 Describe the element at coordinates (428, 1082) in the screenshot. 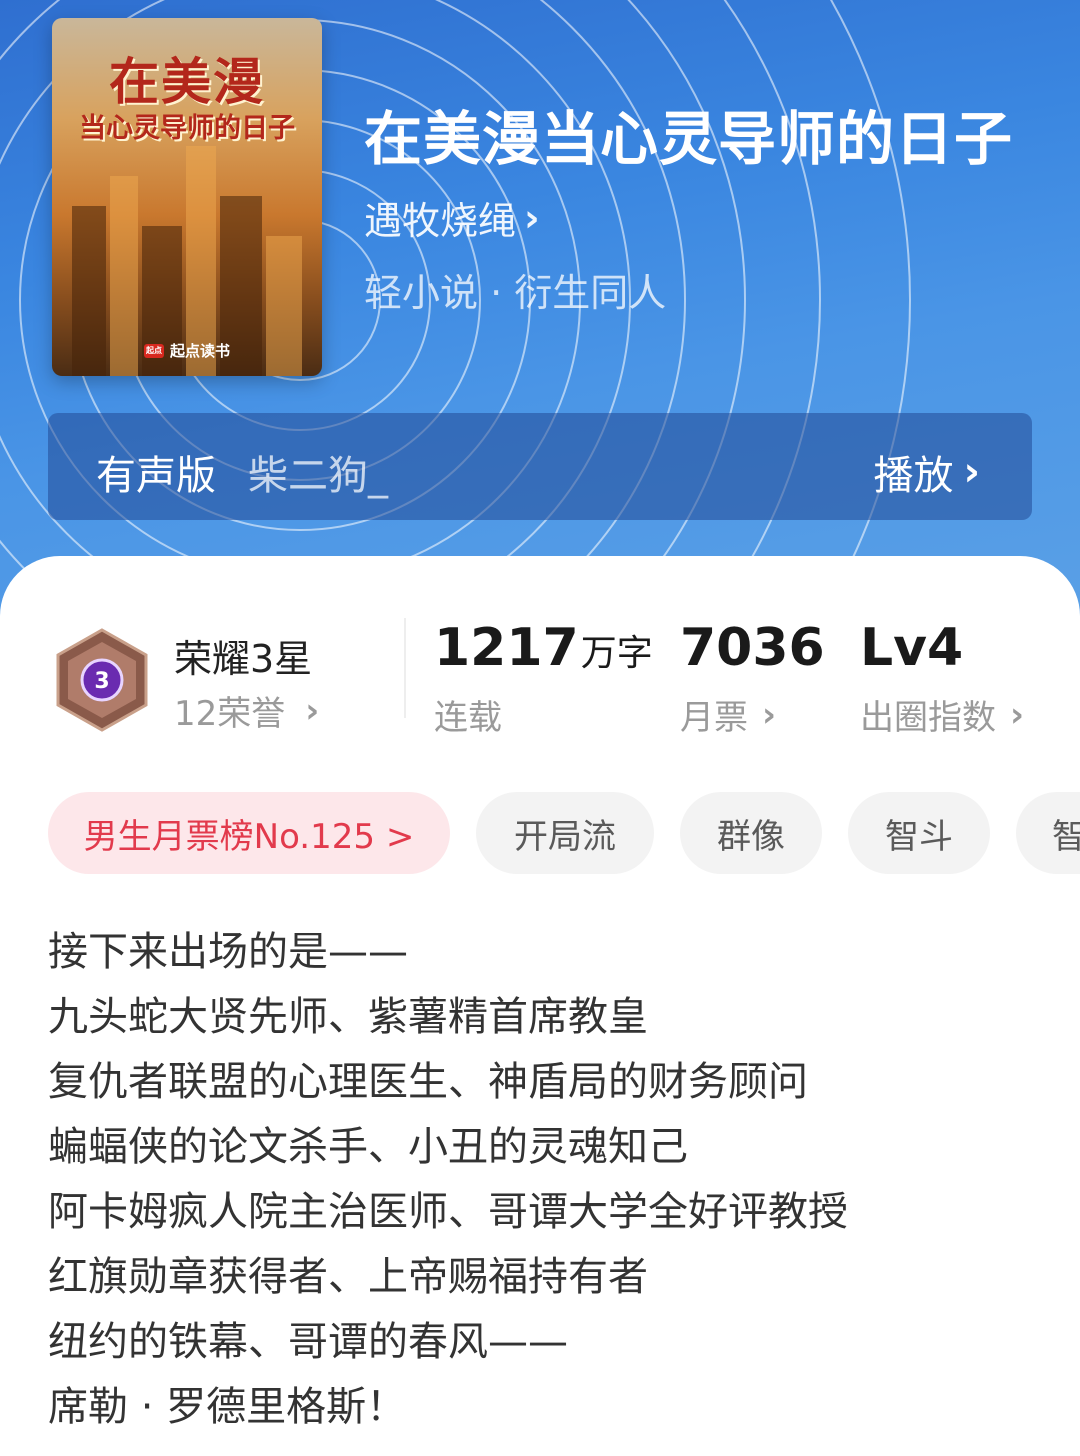

I see `description-line: 复仇者联盟的心理医生、神盾局的财务顾问` at that location.